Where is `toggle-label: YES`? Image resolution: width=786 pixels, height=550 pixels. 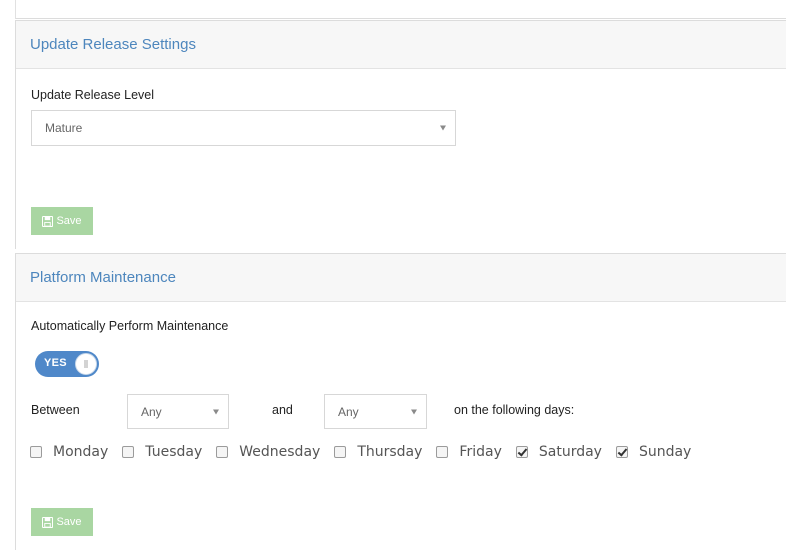
toggle-label: YES is located at coordinates (55, 363).